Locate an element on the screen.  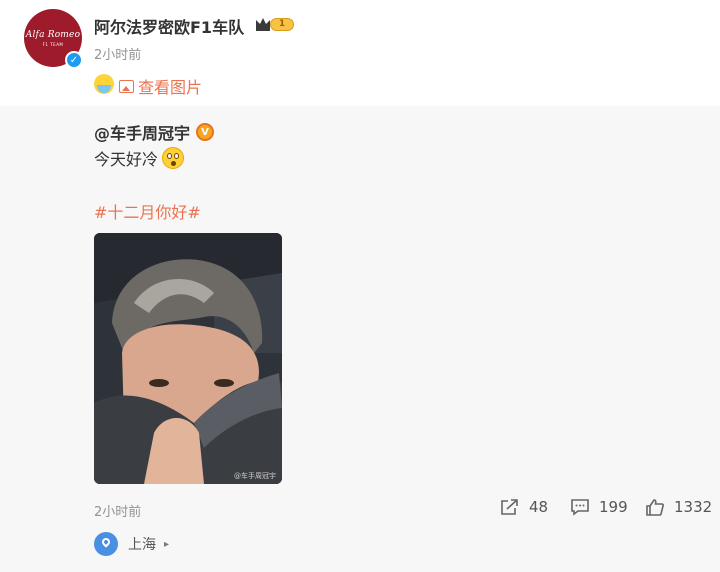
view-picture-label: 查看图片 is located at coordinates (170, 87).